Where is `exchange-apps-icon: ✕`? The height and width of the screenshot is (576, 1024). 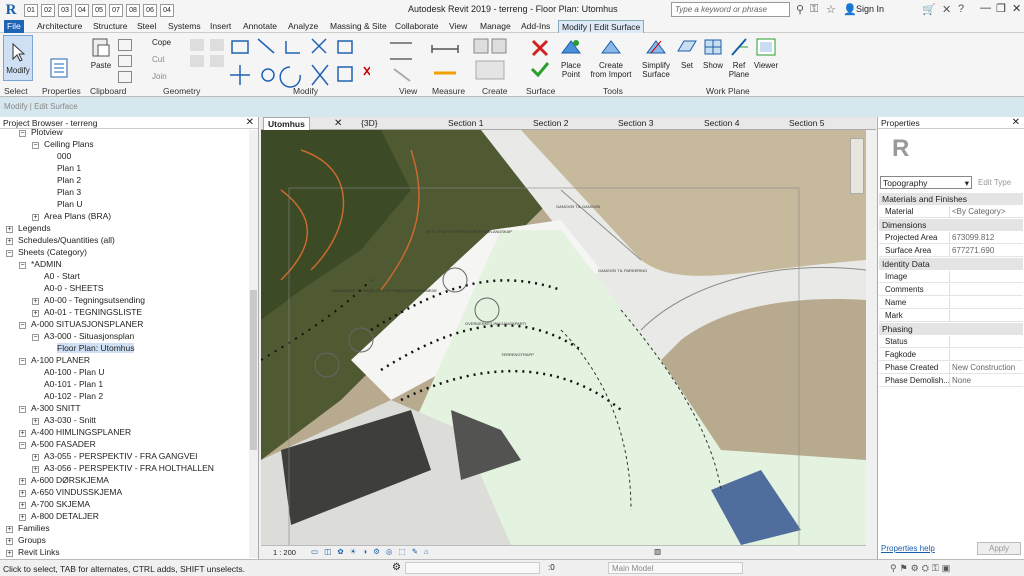 exchange-apps-icon: ✕ is located at coordinates (946, 9).